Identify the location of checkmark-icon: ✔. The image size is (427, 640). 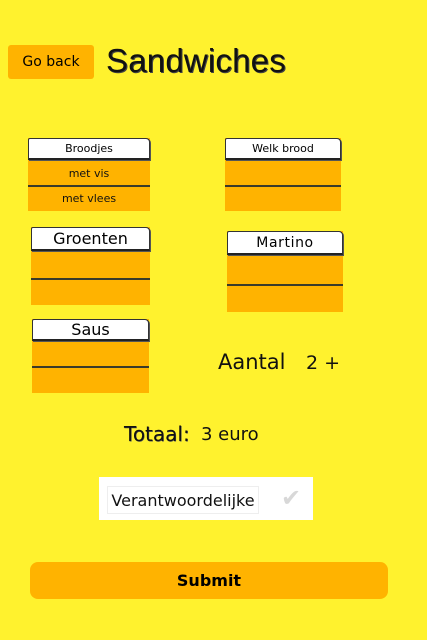
(291, 498).